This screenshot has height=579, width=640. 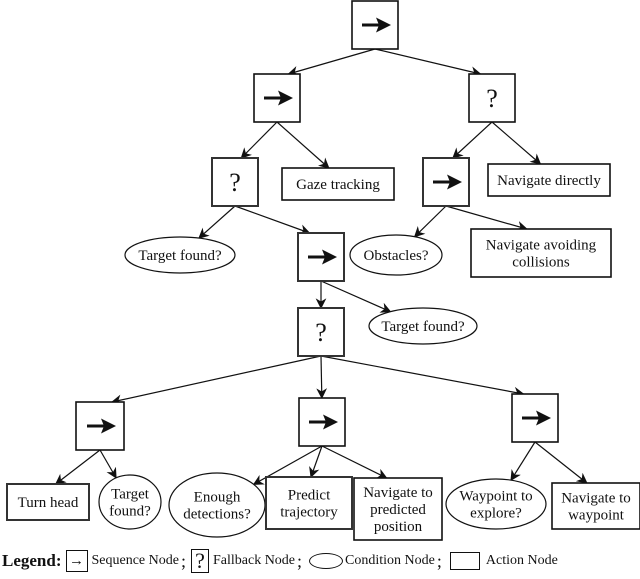 I want to click on edge-seqB-to-navpred, so click(x=354, y=462).